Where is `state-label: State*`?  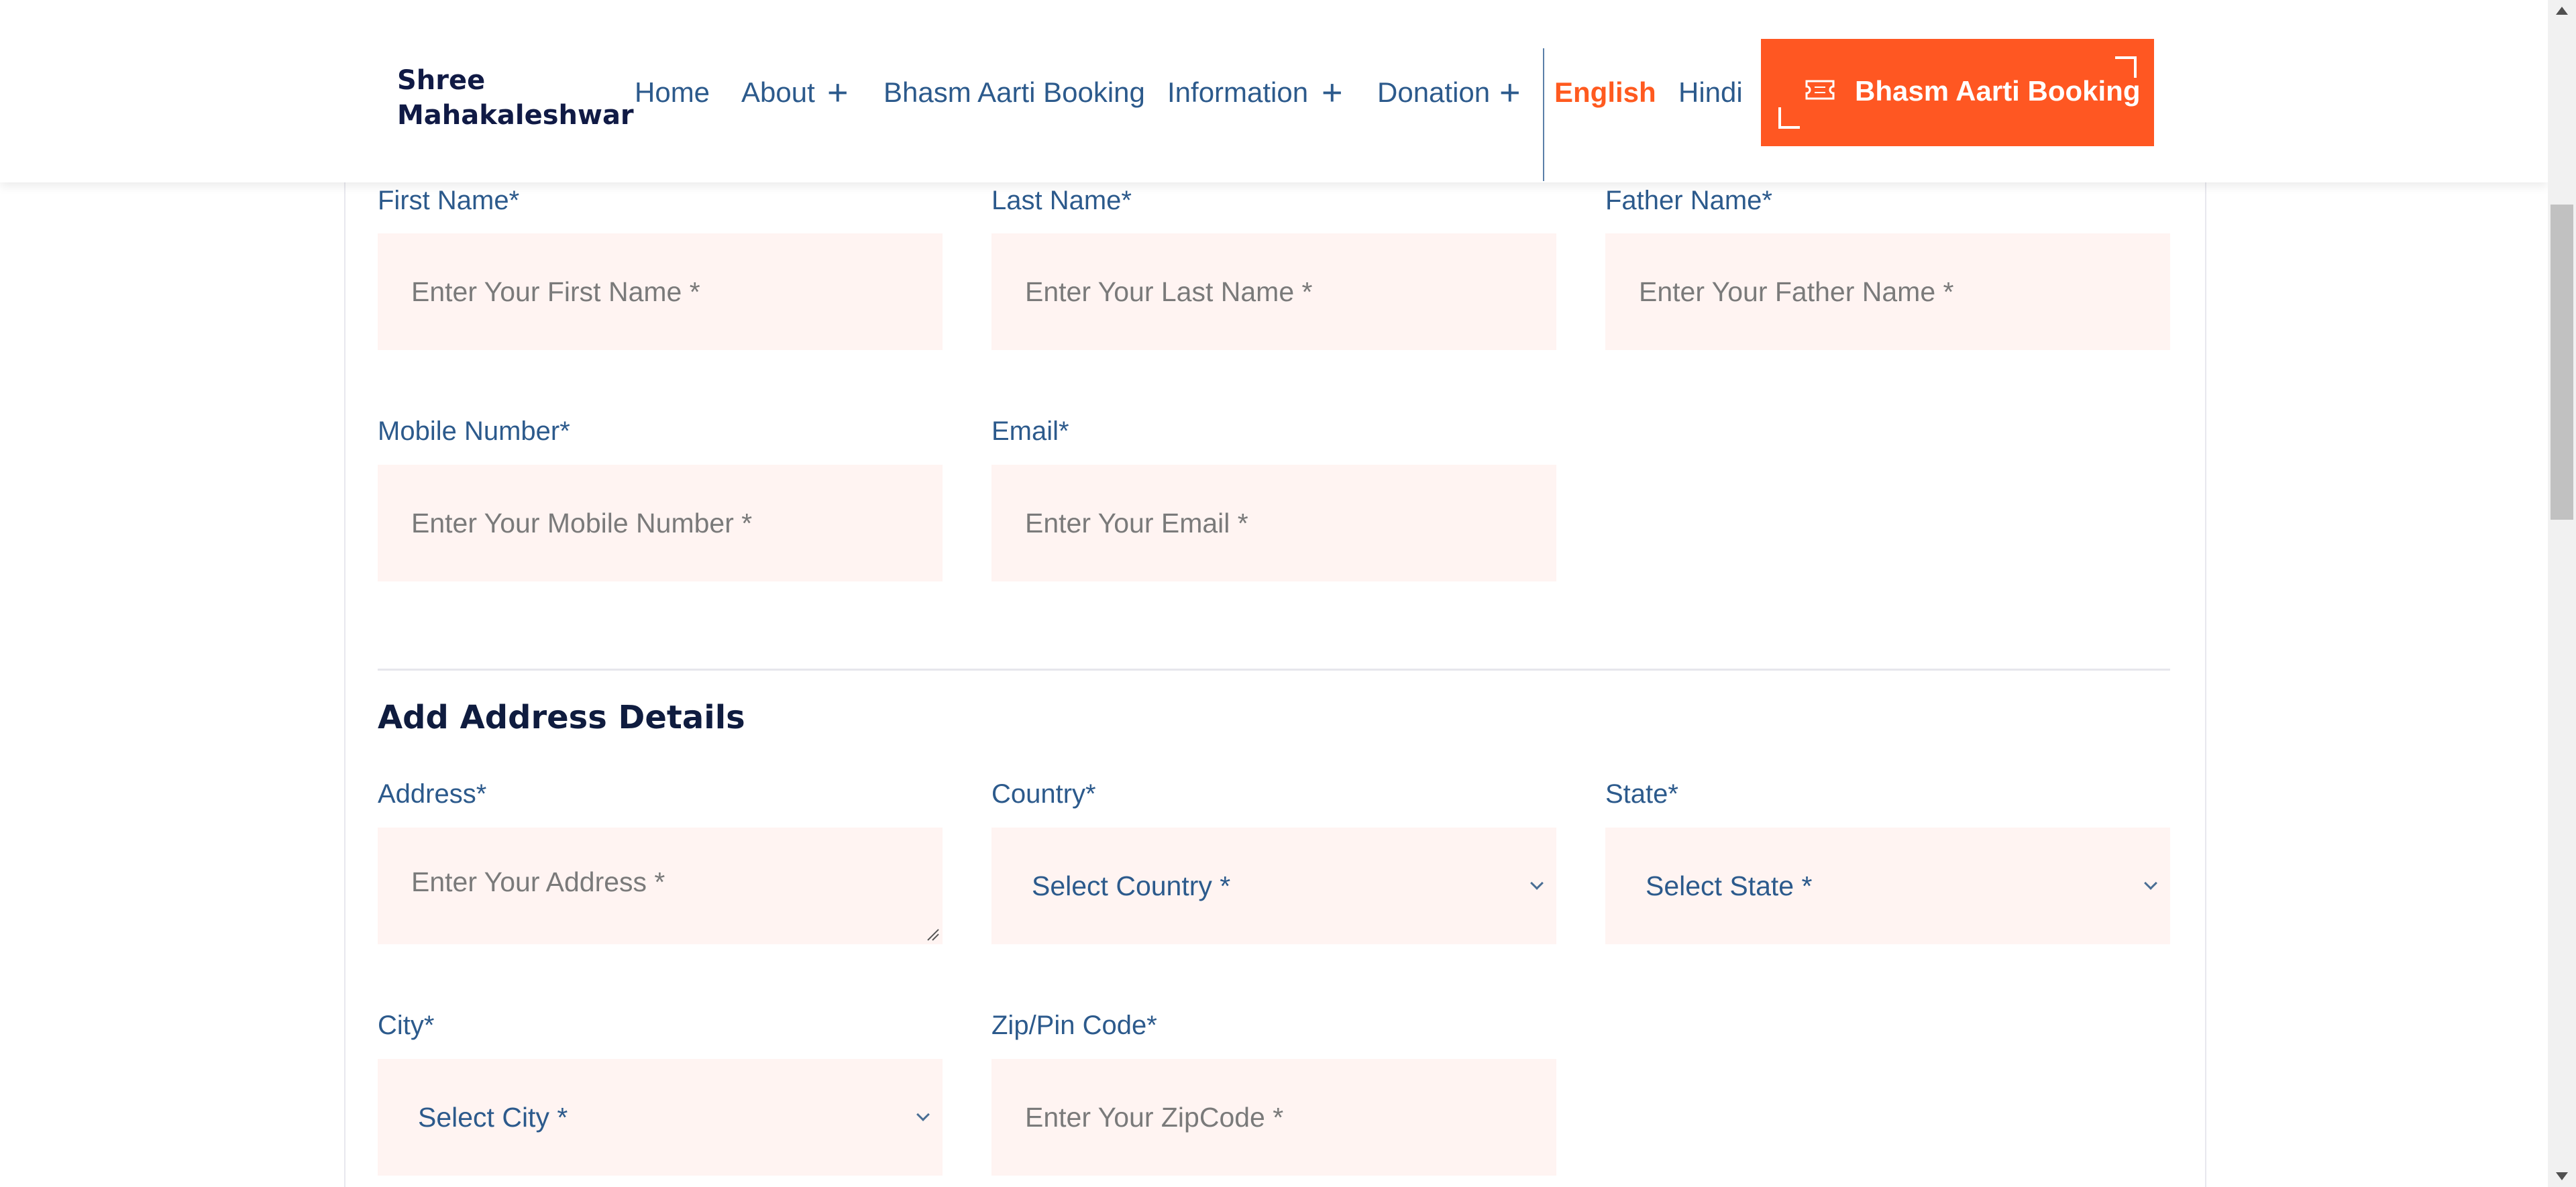
state-label: State* is located at coordinates (1641, 794).